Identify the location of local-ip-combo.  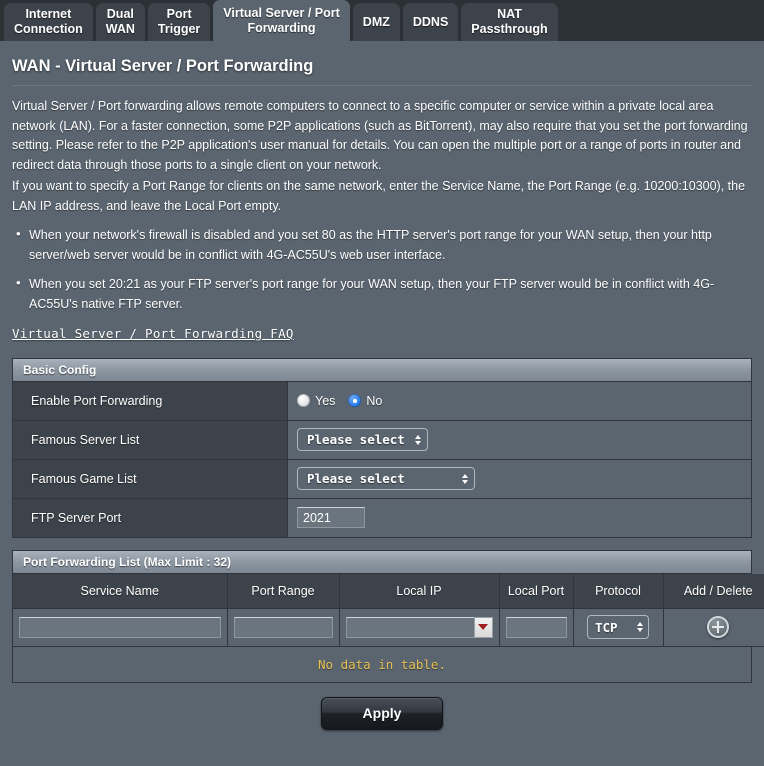
(419, 627).